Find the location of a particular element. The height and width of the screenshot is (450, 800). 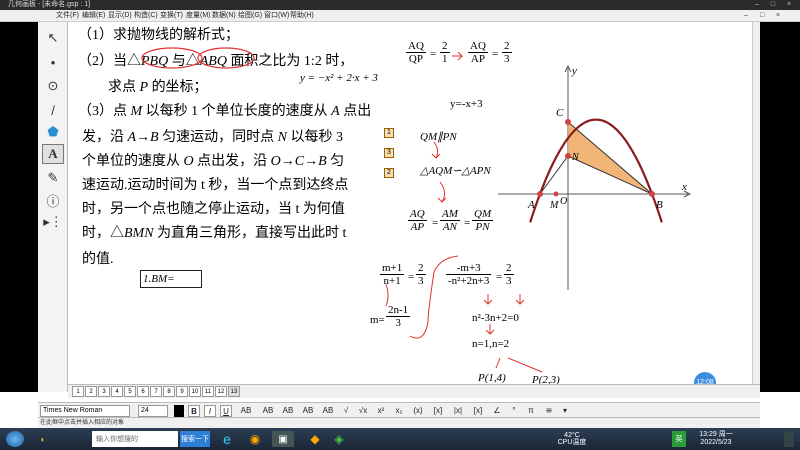

label-n: N is located at coordinates (575, 157).